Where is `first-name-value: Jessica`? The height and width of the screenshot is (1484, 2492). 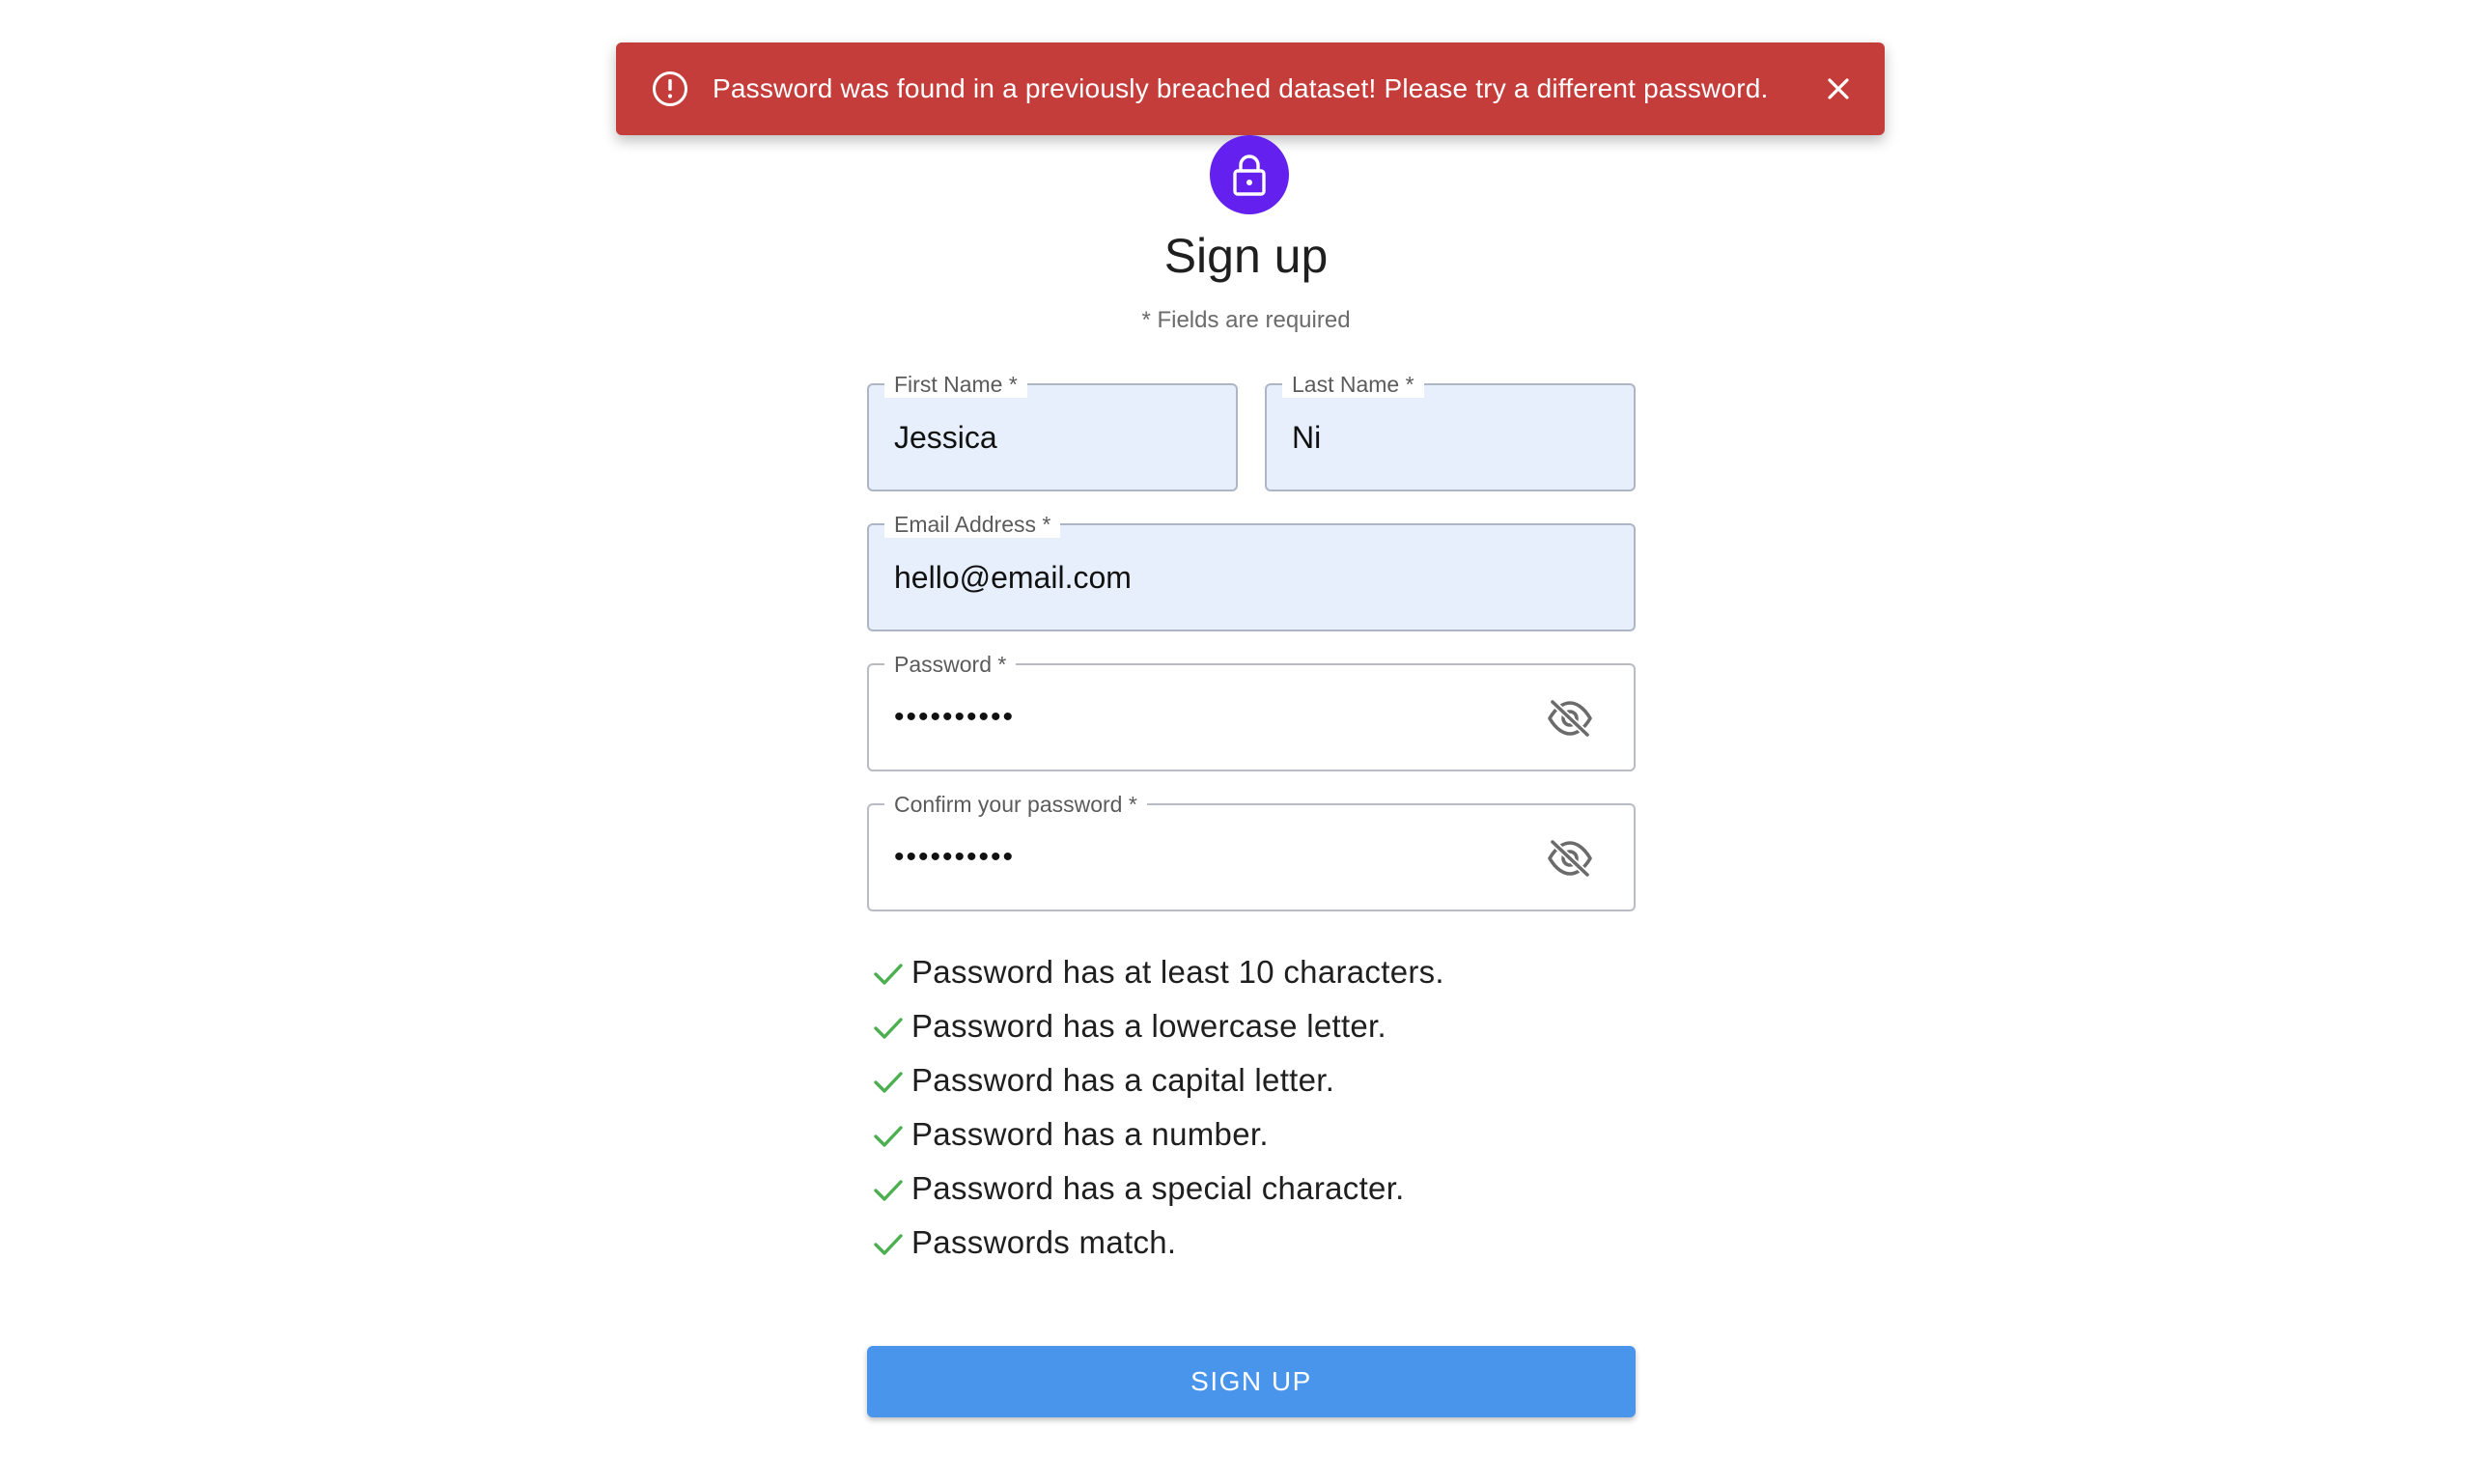
first-name-value: Jessica is located at coordinates (946, 438).